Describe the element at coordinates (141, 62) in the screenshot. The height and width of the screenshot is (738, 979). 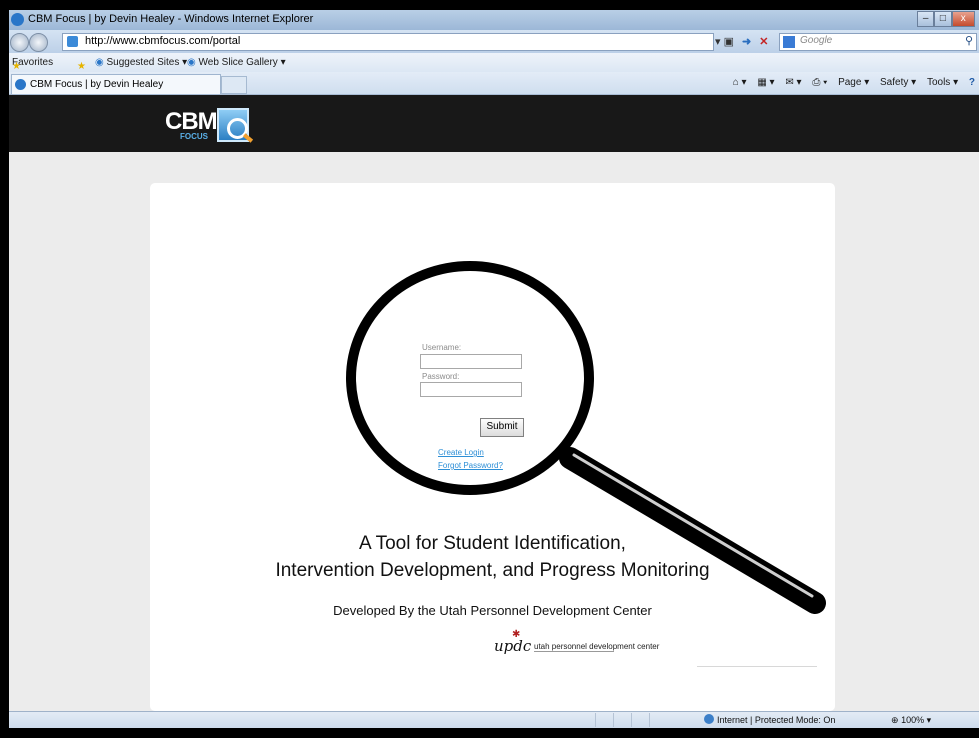
I see `suggested-sites-link: ◉ Suggested Sites ▾` at that location.